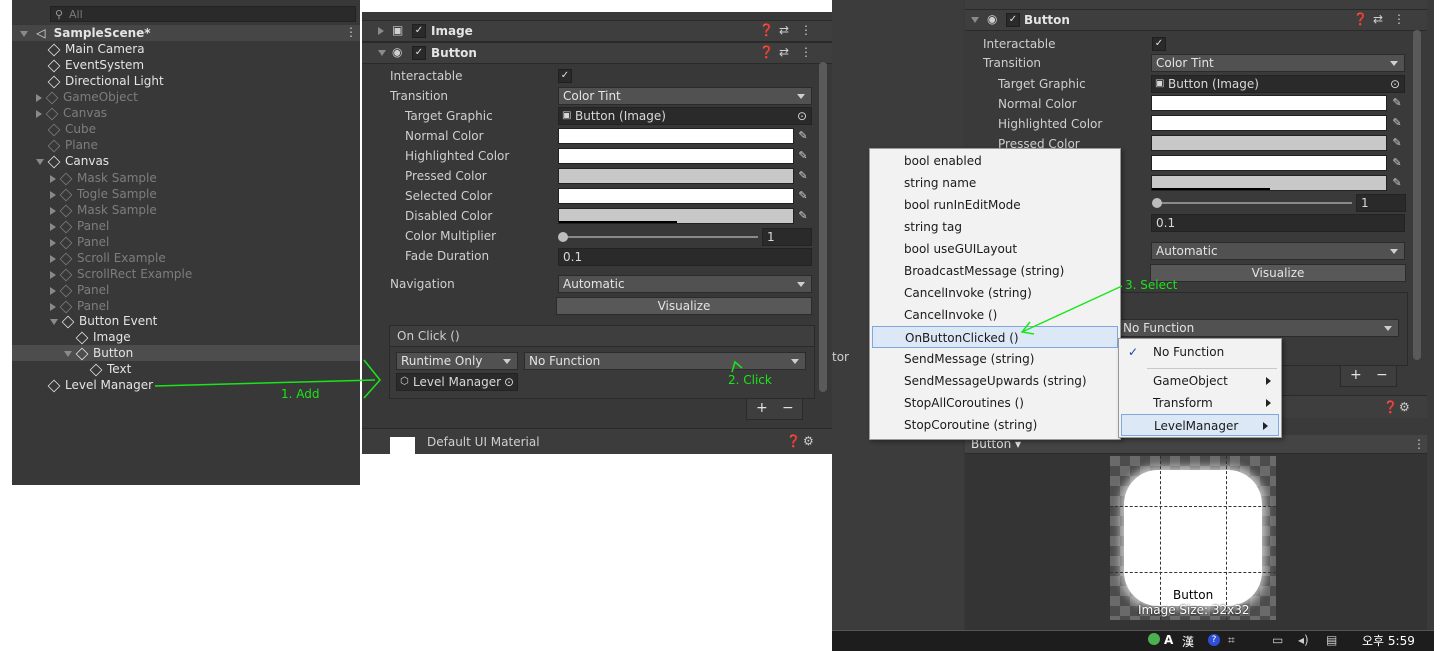 This screenshot has height=651, width=1450. Describe the element at coordinates (351, 32) in the screenshot. I see `scene-menu-icon: ⋮` at that location.